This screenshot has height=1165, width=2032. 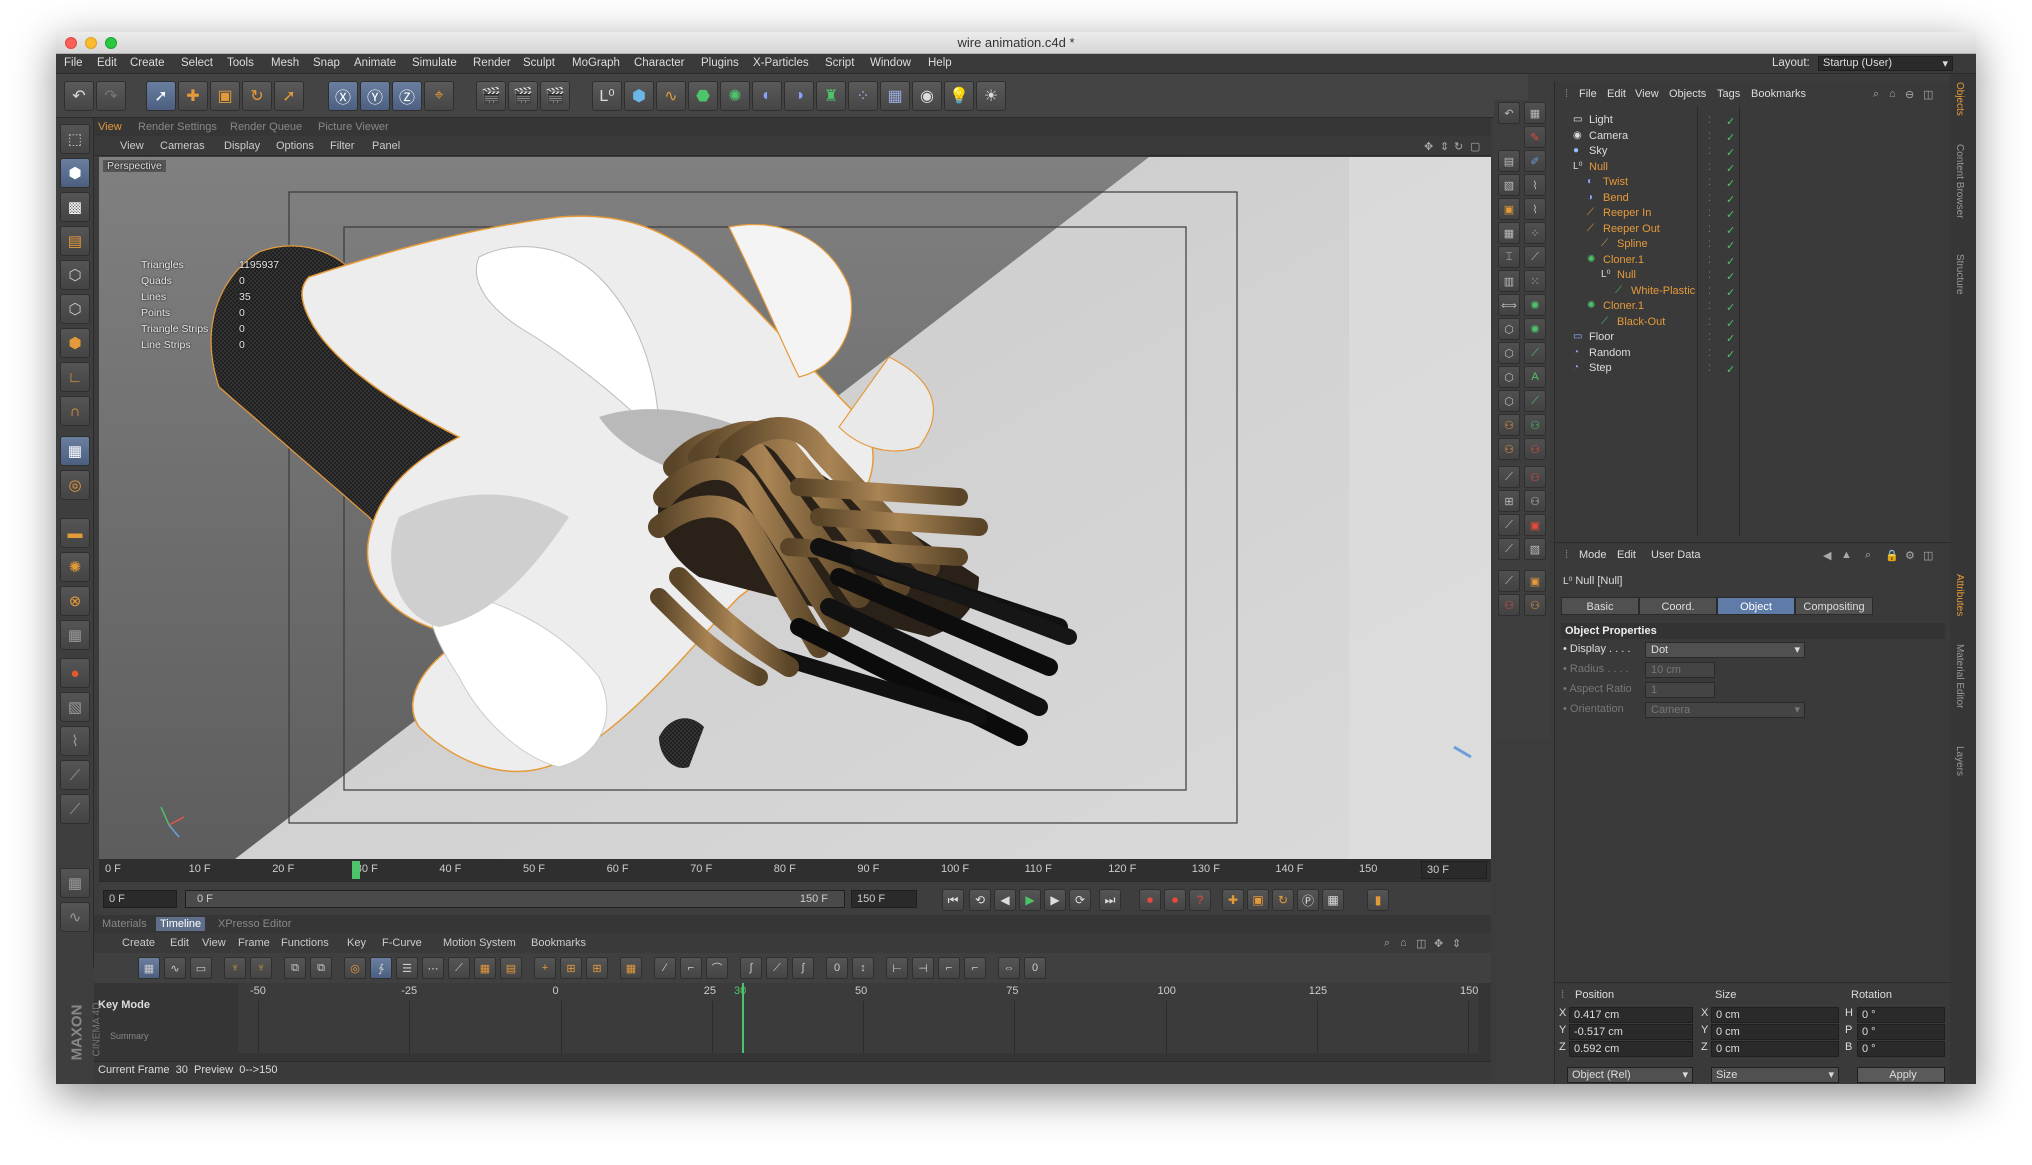 I want to click on workplane-lock-button: ◎, so click(x=75, y=485).